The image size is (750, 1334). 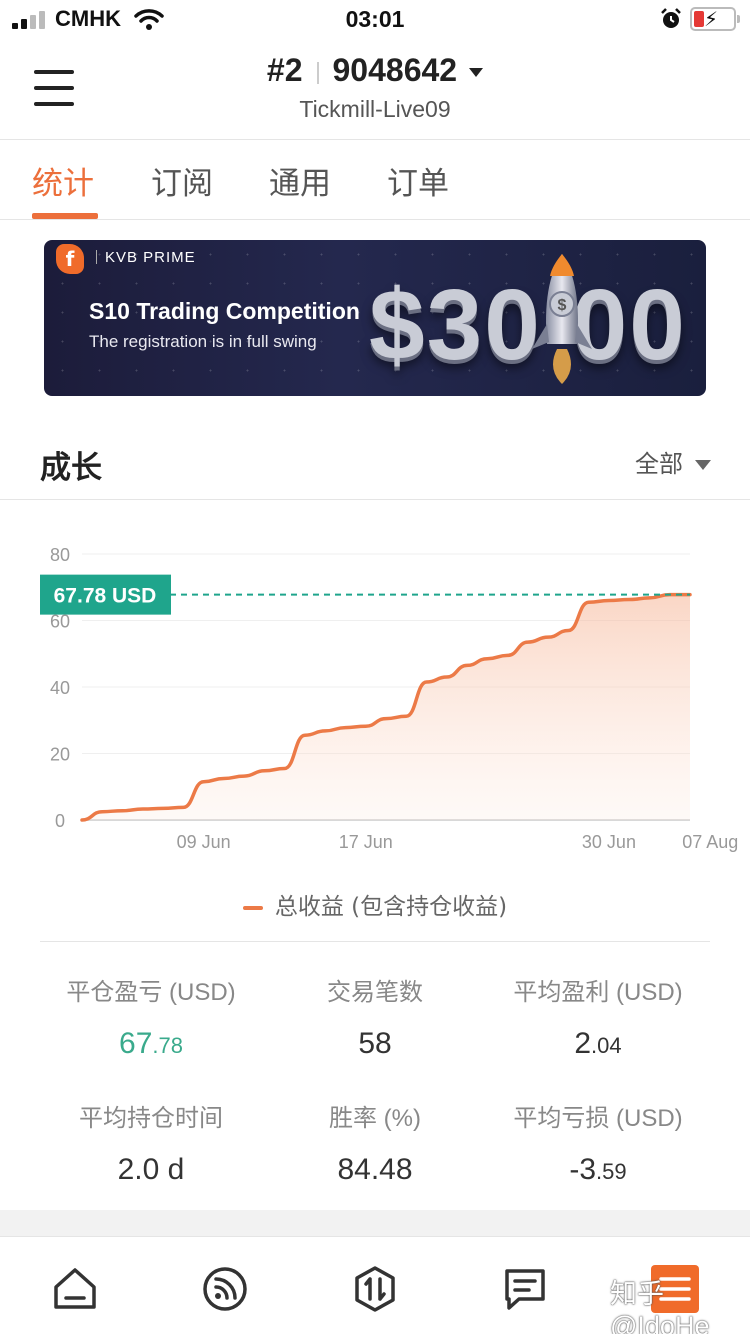 What do you see at coordinates (204, 842) in the screenshot?
I see `x-tick-label: 09 Jun` at bounding box center [204, 842].